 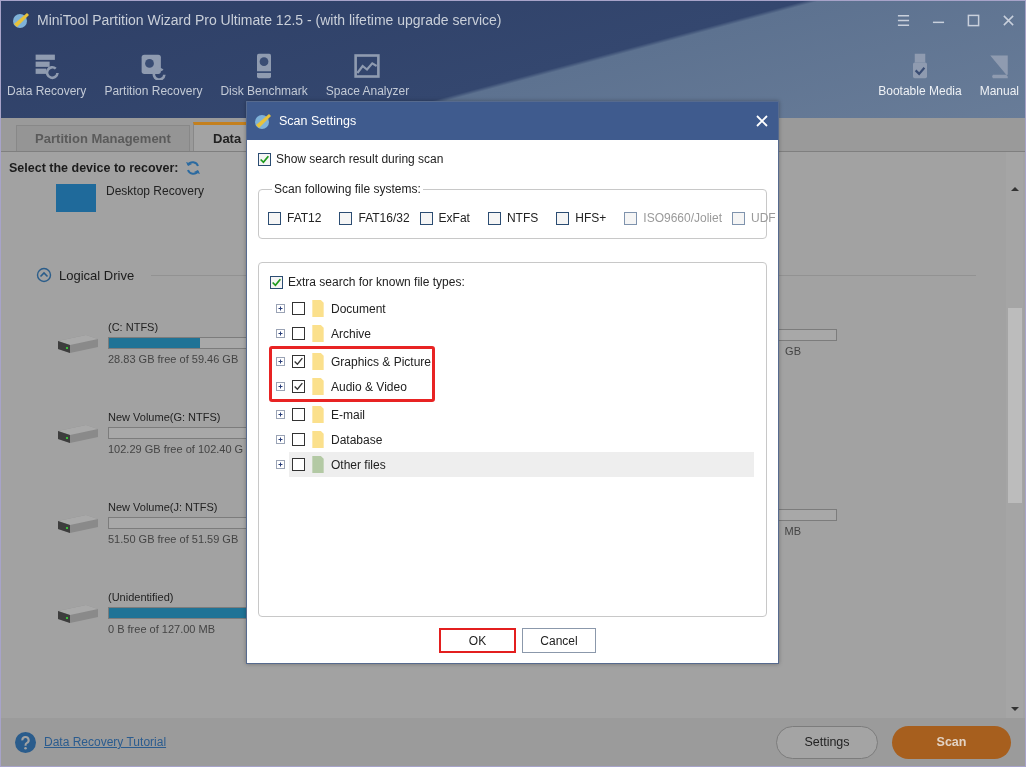 I want to click on free-space-text: 102.29 GB free of 102.40 G, so click(x=176, y=449).